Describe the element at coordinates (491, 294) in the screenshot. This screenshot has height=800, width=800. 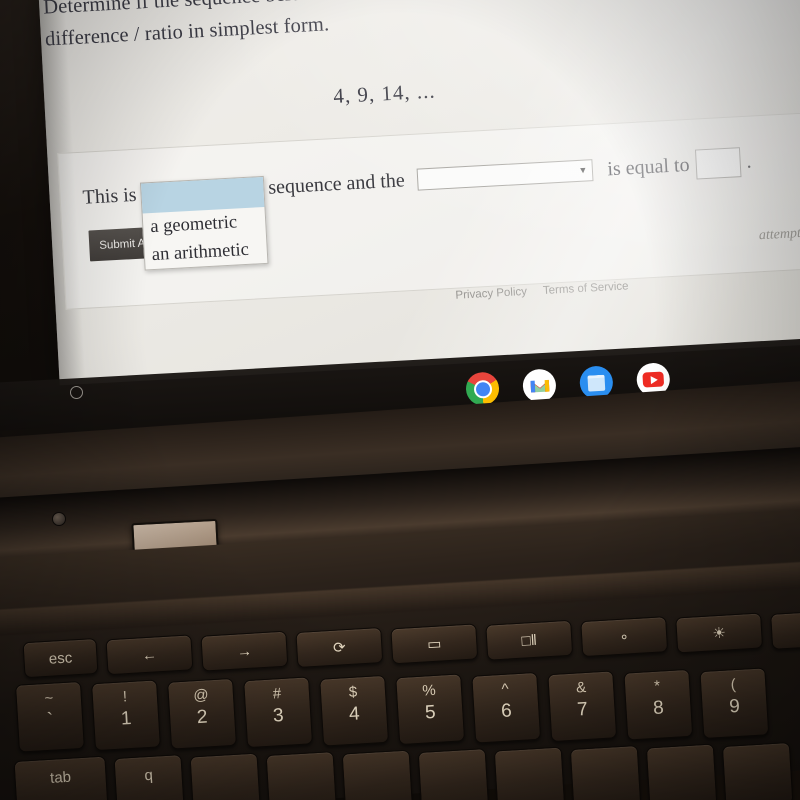
I see `privacy-policy-link: Privacy Policy` at that location.